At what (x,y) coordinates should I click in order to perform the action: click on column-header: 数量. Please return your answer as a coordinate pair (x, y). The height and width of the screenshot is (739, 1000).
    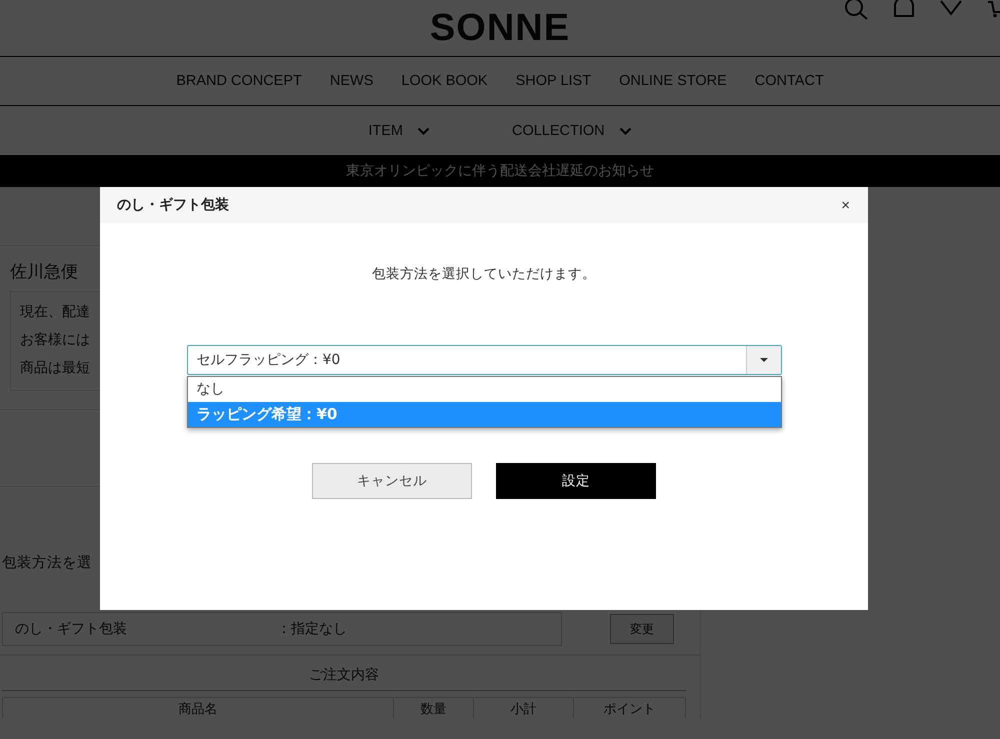
    Looking at the image, I should click on (433, 708).